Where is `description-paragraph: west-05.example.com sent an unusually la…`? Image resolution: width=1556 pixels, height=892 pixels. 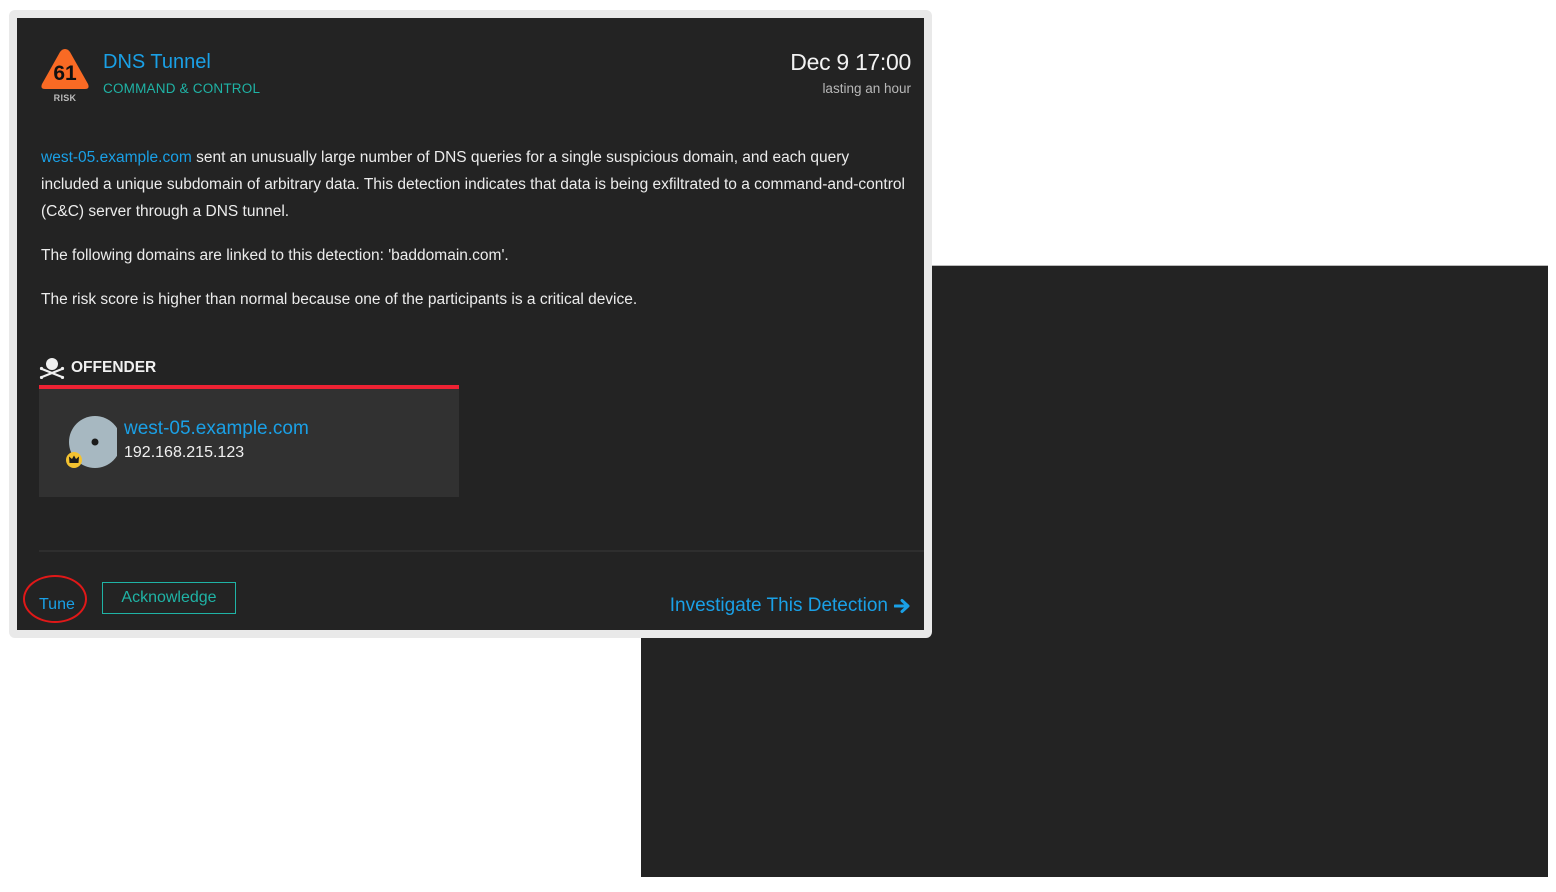 description-paragraph: west-05.example.com sent an unusually la… is located at coordinates (476, 184).